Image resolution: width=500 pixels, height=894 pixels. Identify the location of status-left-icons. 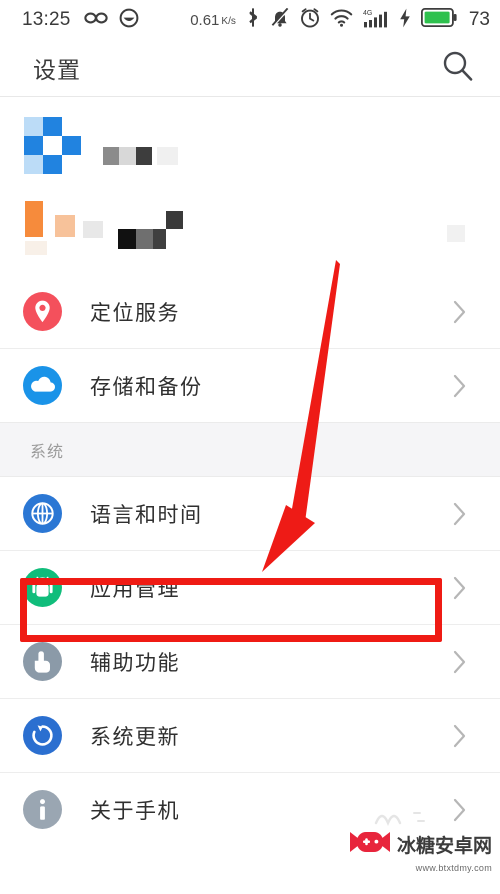
(111, 20).